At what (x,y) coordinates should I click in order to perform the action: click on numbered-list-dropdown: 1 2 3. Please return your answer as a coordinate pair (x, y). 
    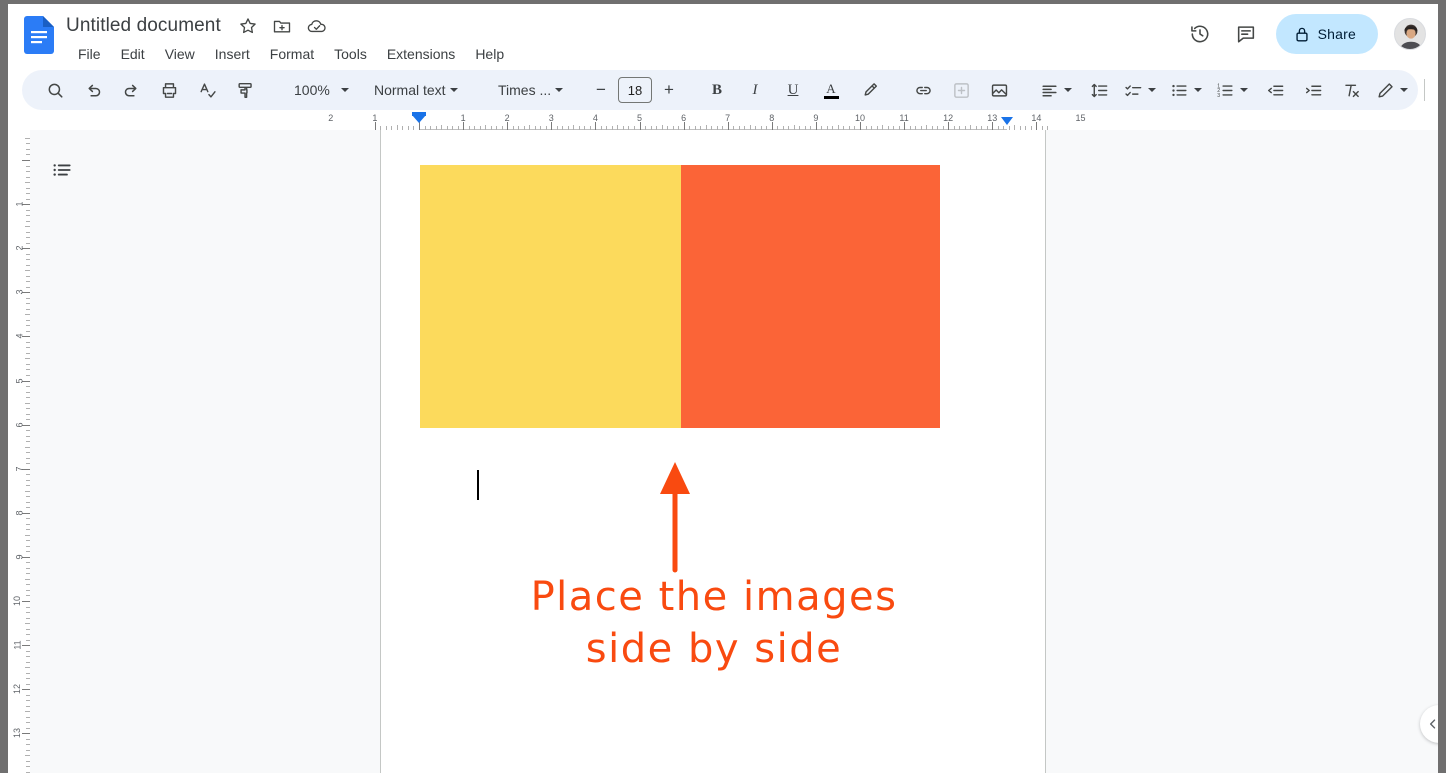
    Looking at the image, I should click on (1233, 90).